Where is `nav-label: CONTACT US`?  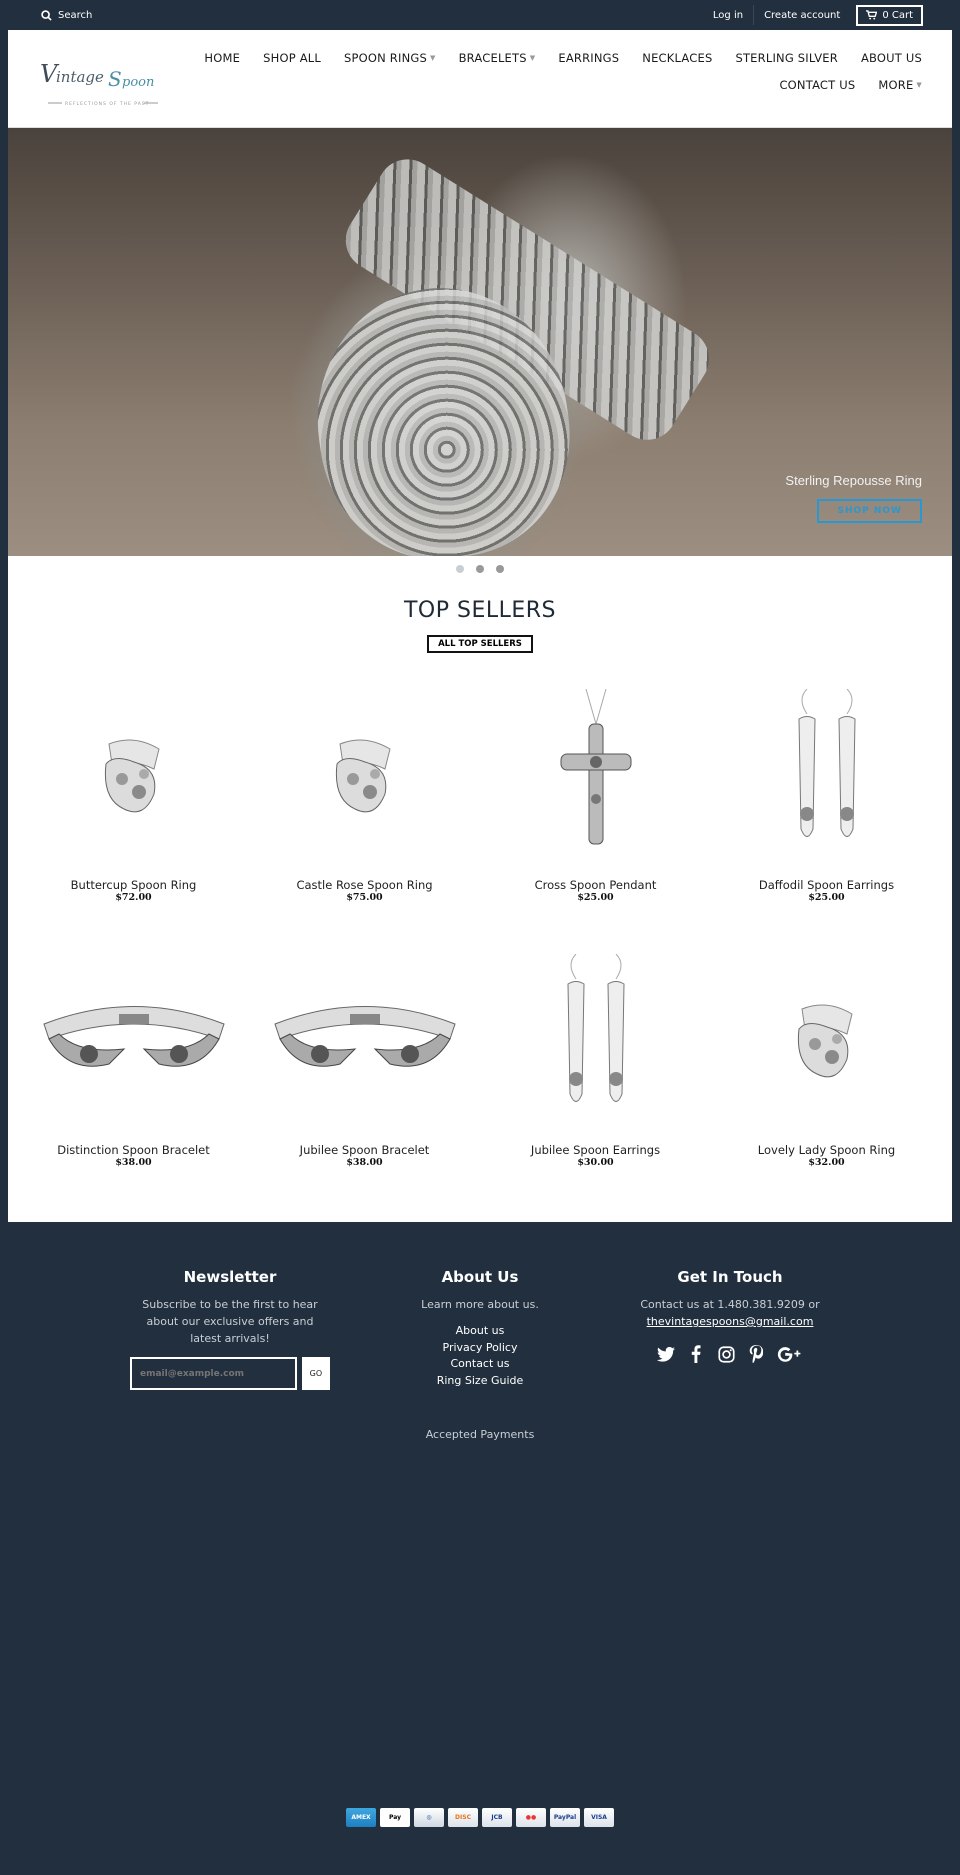 nav-label: CONTACT US is located at coordinates (817, 85).